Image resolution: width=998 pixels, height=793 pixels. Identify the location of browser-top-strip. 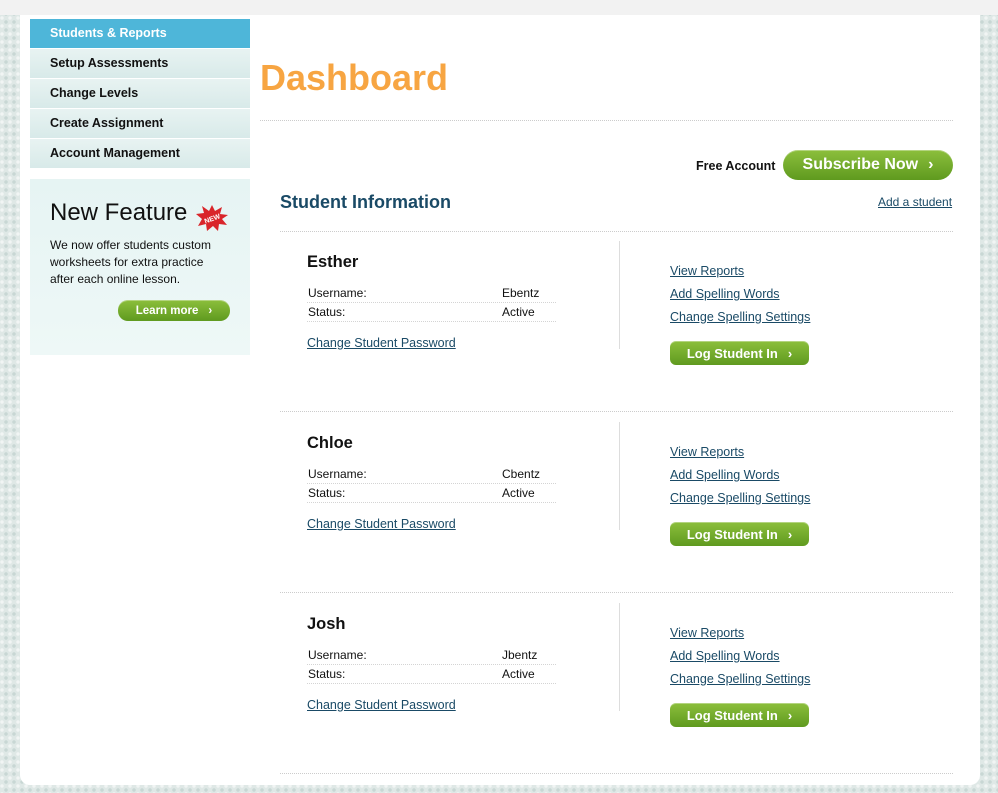
(499, 7).